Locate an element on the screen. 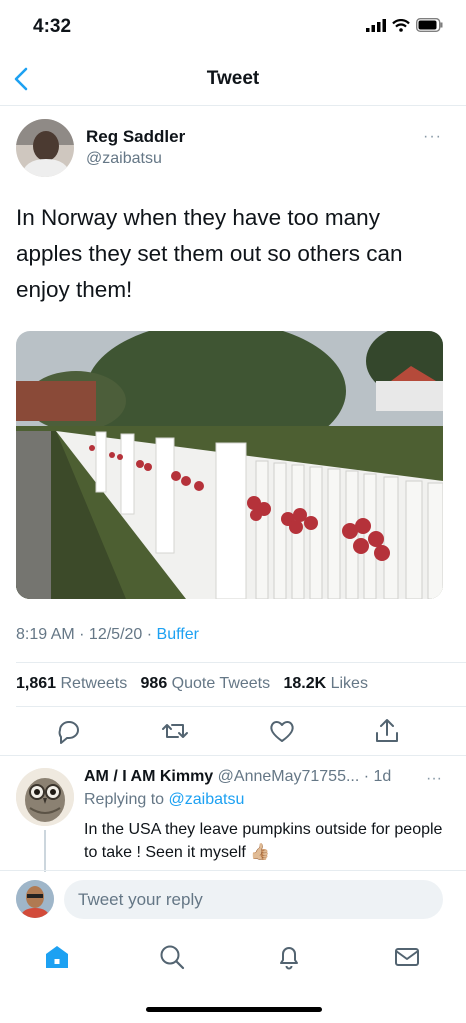 This screenshot has width=466, height=1023. heart-icon is located at coordinates (282, 731).